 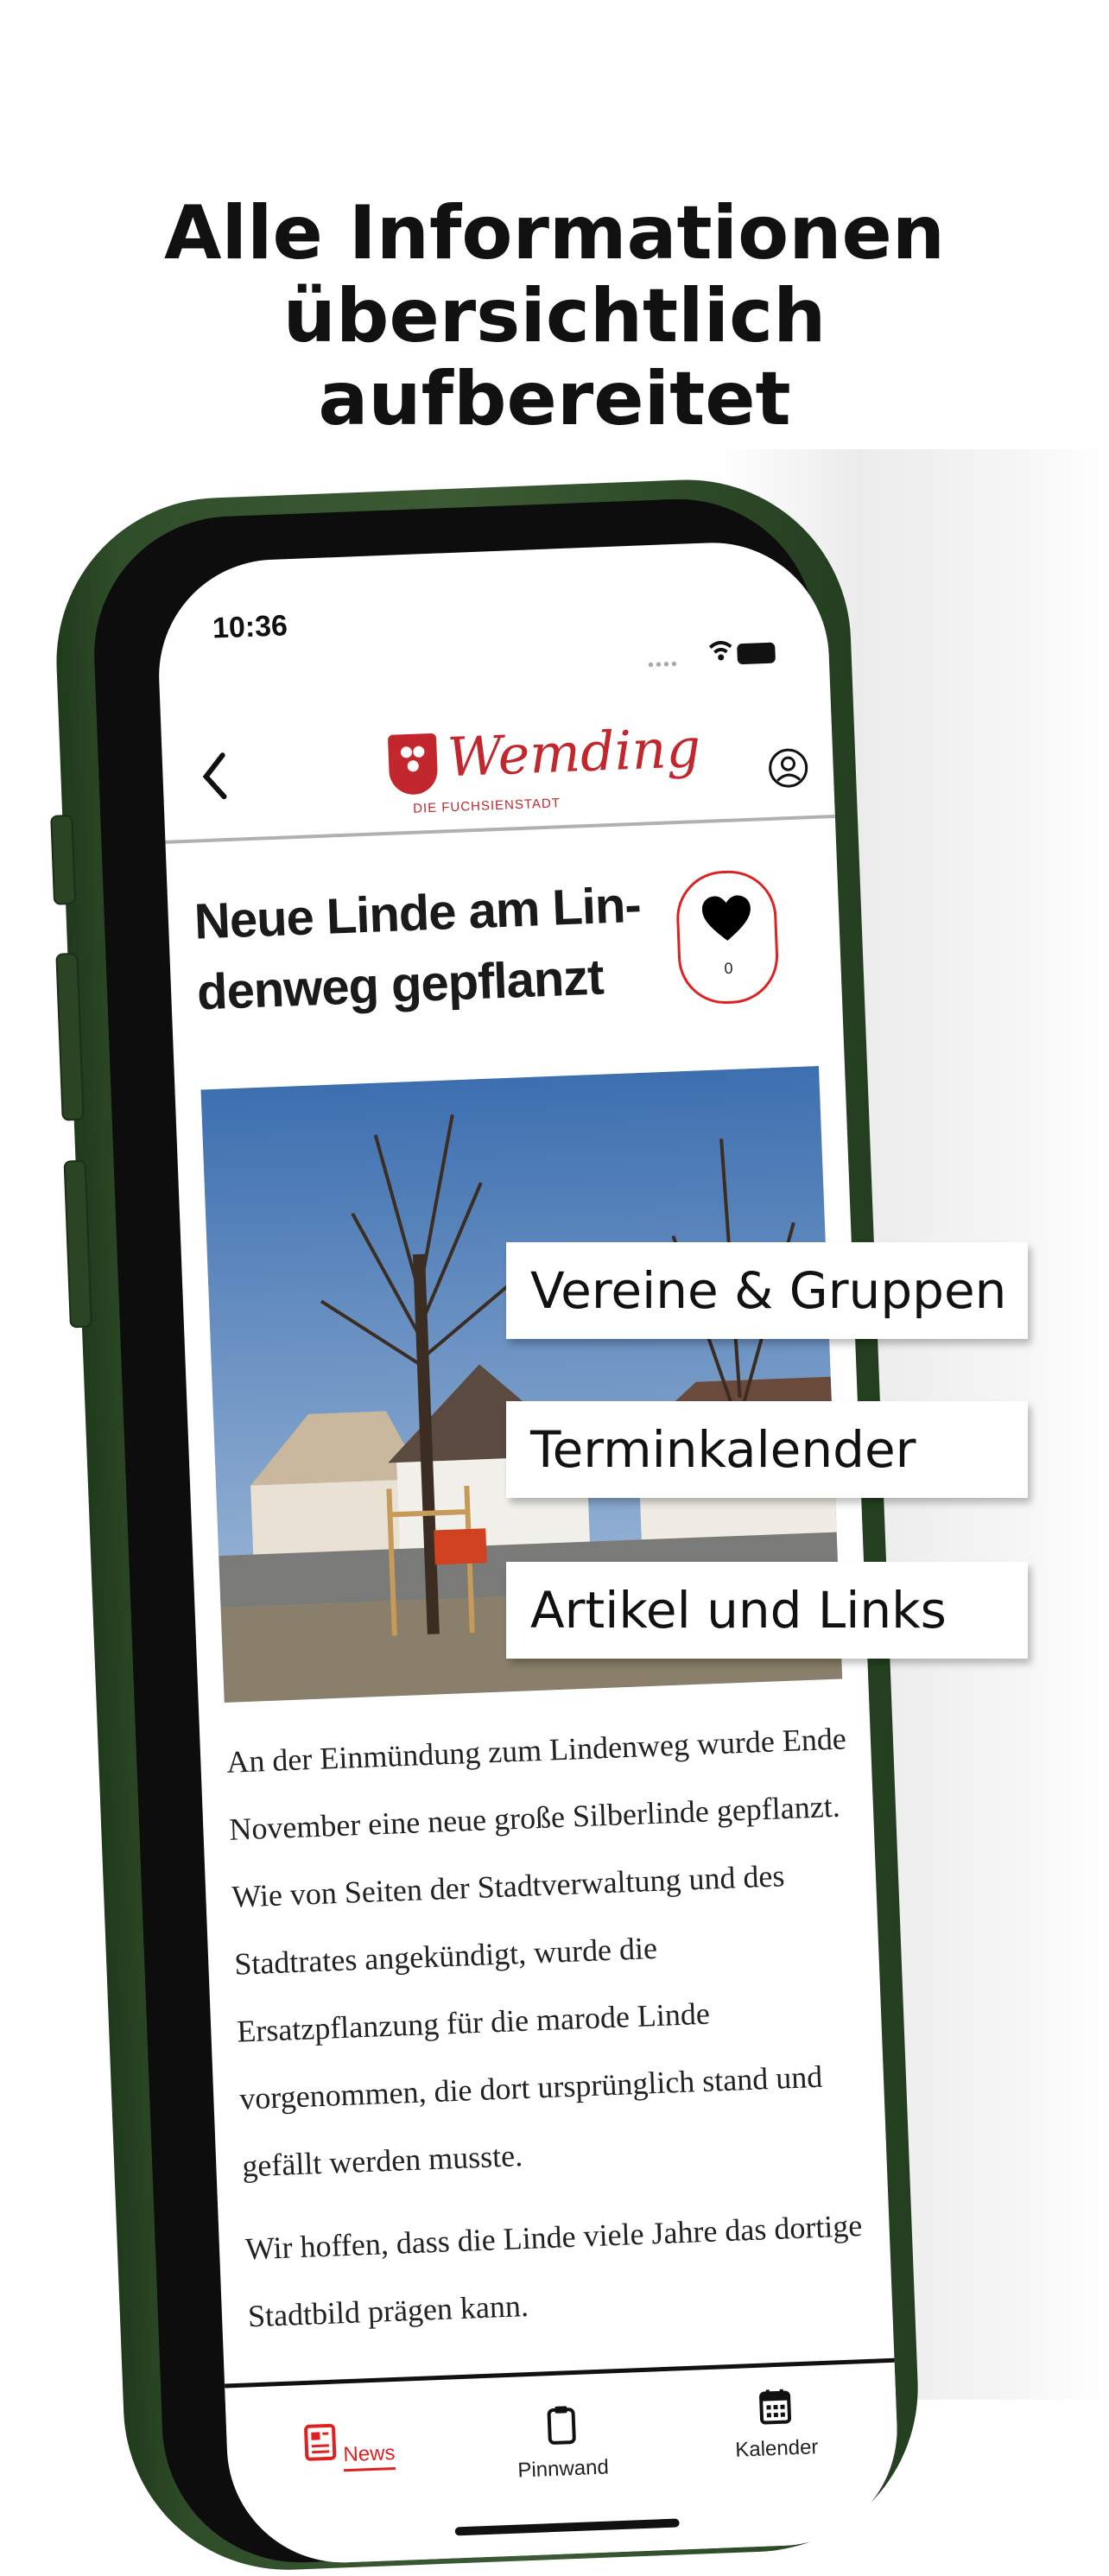 I want to click on headline-line-2: übersichtlich, so click(x=554, y=316).